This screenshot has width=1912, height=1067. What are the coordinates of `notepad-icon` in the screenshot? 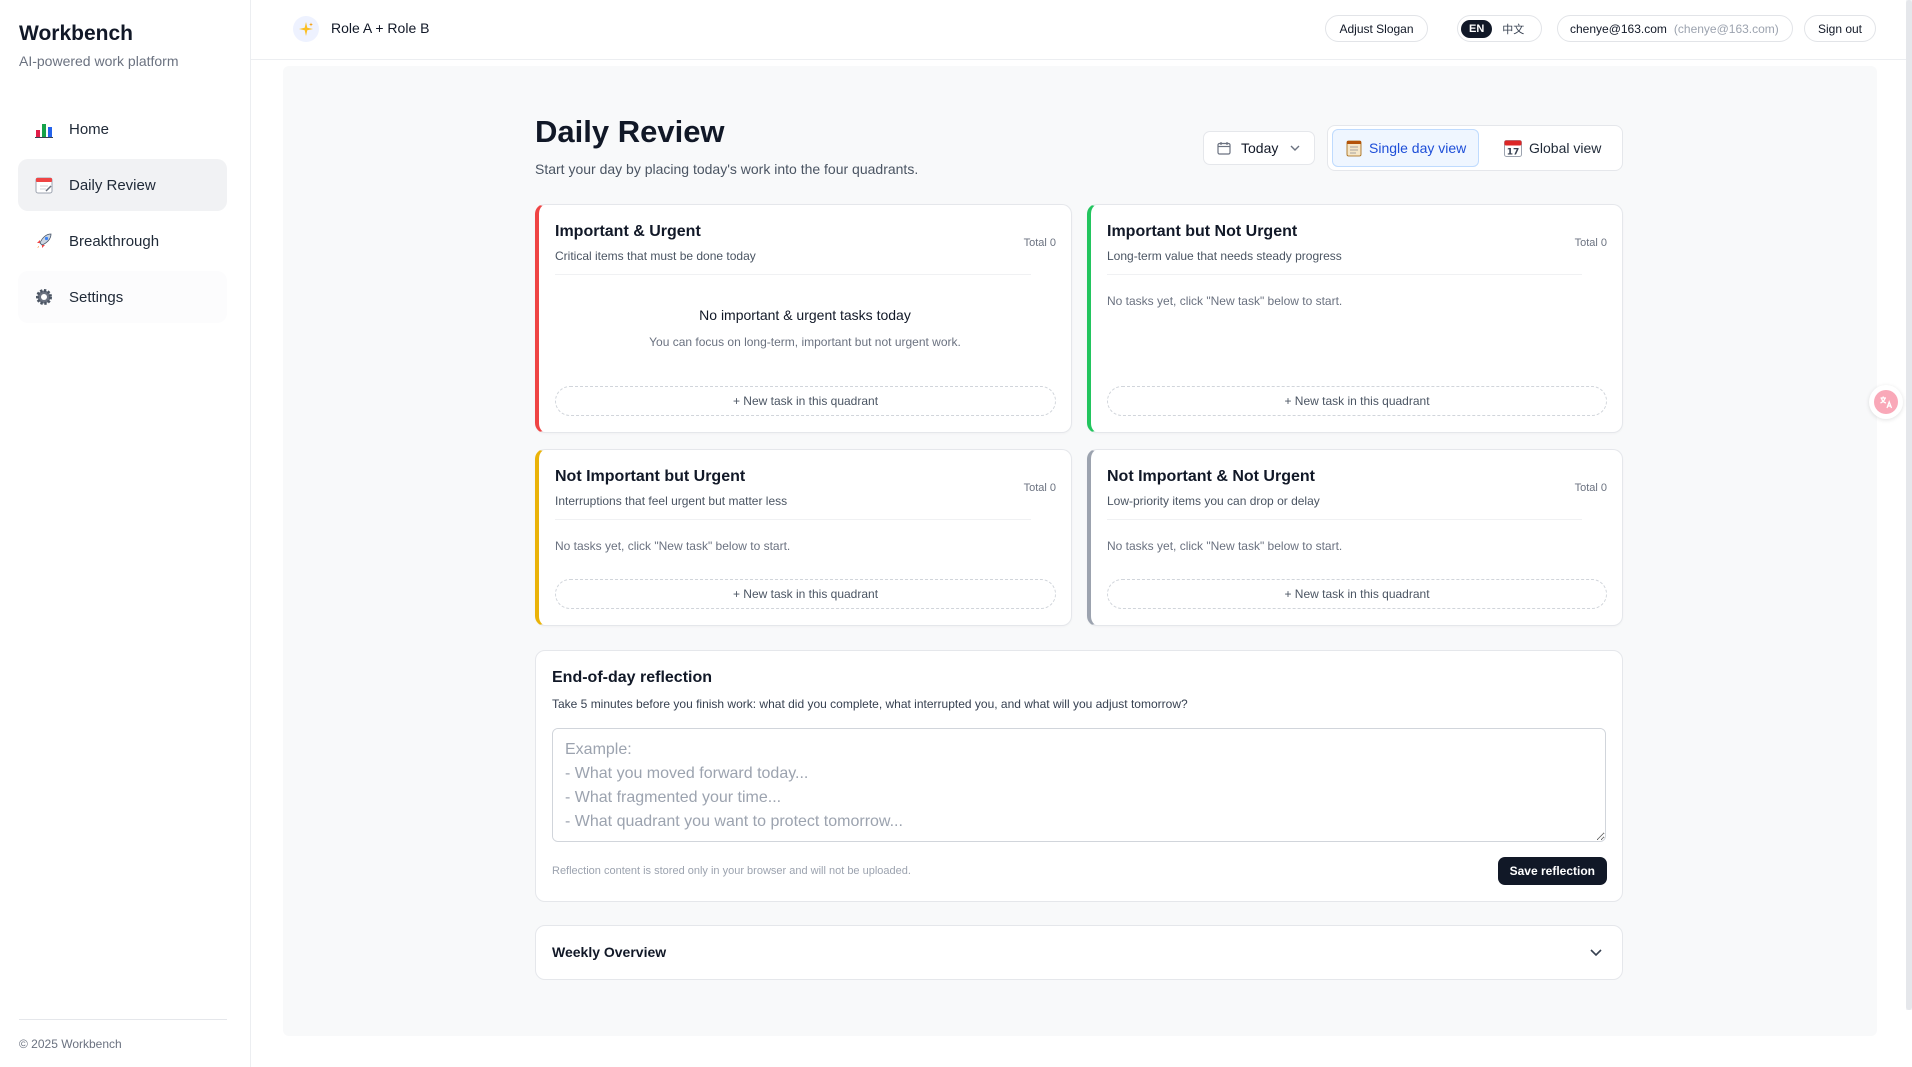 It's located at (1354, 148).